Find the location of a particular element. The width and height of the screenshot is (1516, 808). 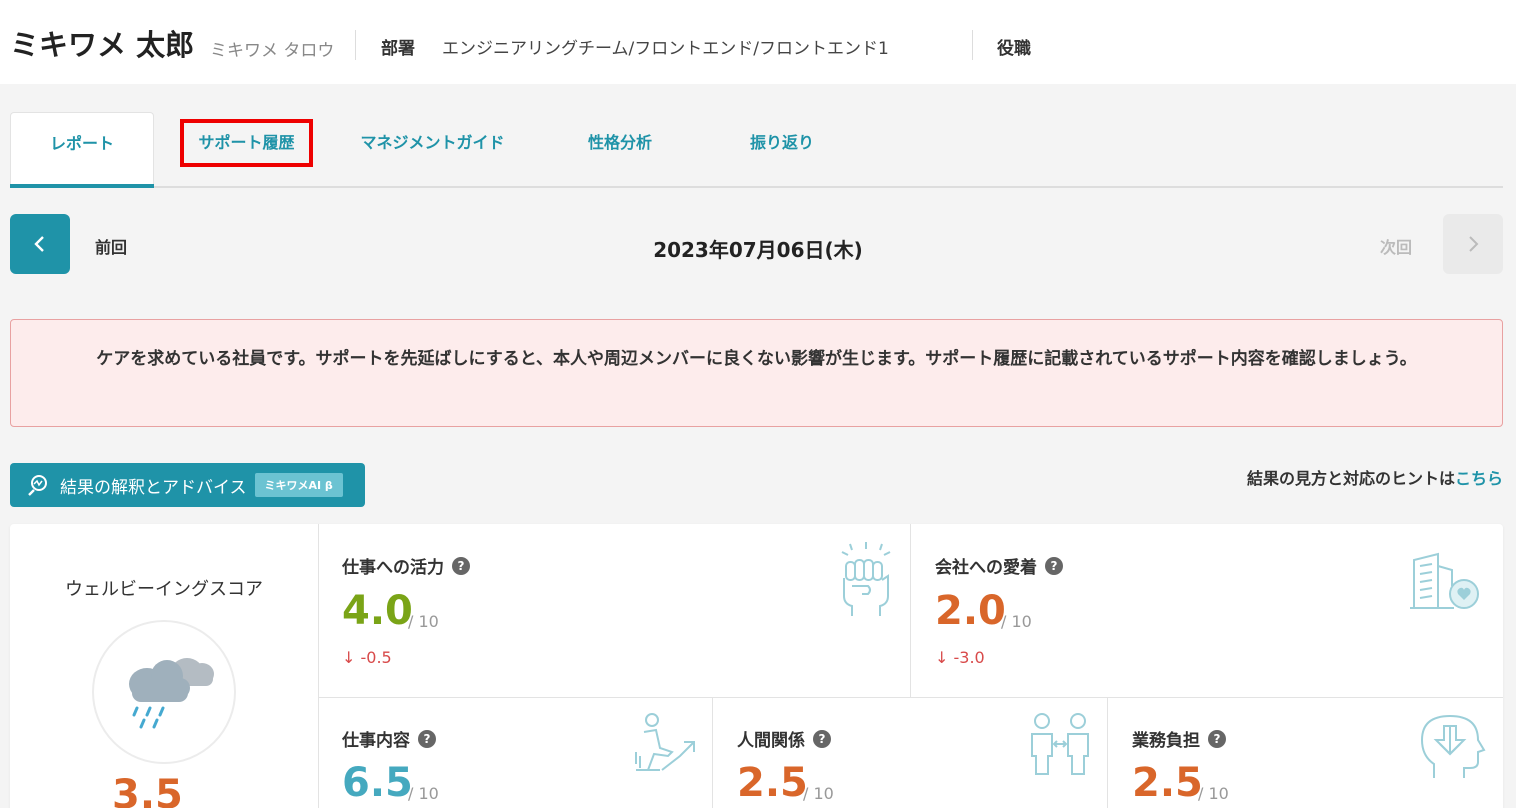

tab-personality: 性格分析 is located at coordinates (620, 143).